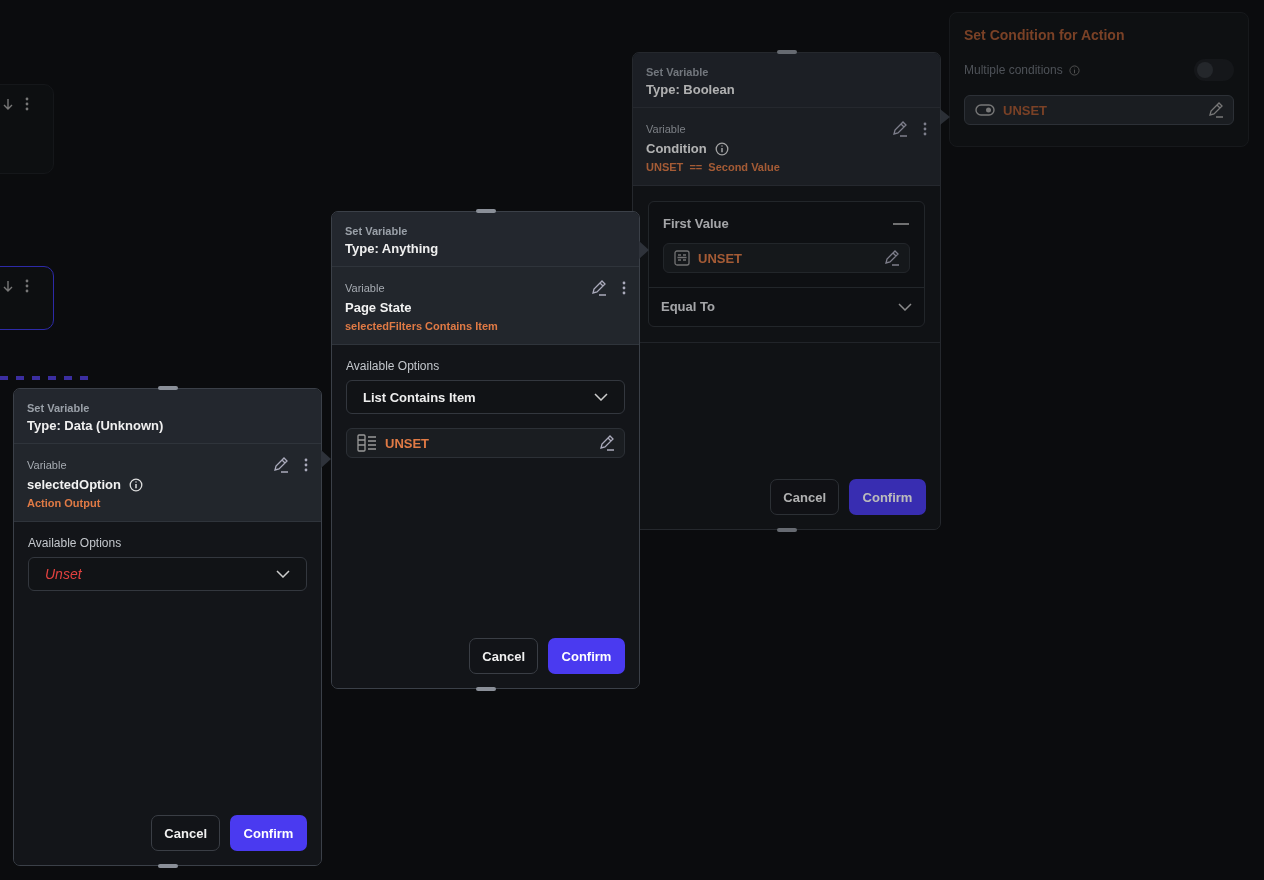  What do you see at coordinates (392, 248) in the screenshot?
I see `panel-title: Type: Anything` at bounding box center [392, 248].